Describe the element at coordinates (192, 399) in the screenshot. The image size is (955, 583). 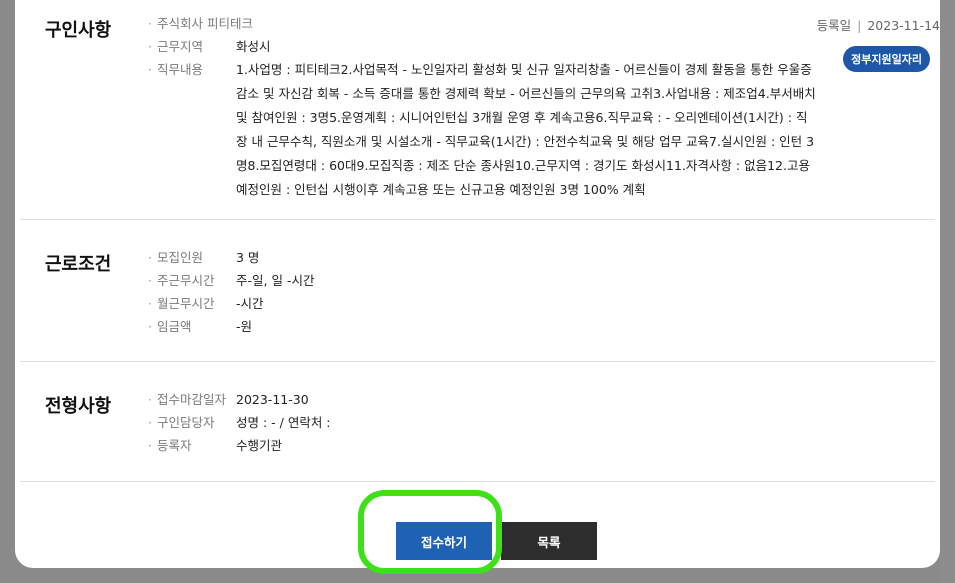
I see `screening-label: 접수마감일자` at that location.